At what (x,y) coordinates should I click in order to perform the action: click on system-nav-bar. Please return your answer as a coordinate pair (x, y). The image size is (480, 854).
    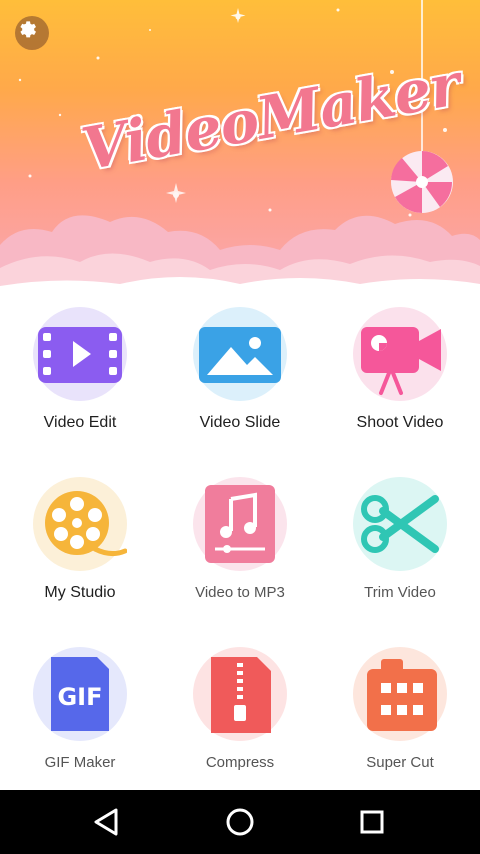
    Looking at the image, I should click on (240, 822).